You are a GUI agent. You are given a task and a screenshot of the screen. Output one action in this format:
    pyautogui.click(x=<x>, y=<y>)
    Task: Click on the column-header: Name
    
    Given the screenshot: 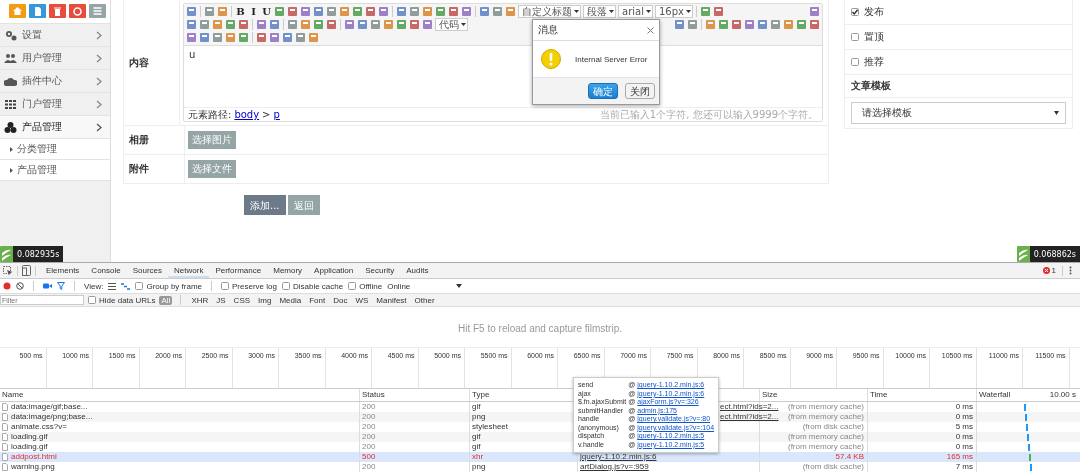 What is the action you would take?
    pyautogui.click(x=13, y=395)
    